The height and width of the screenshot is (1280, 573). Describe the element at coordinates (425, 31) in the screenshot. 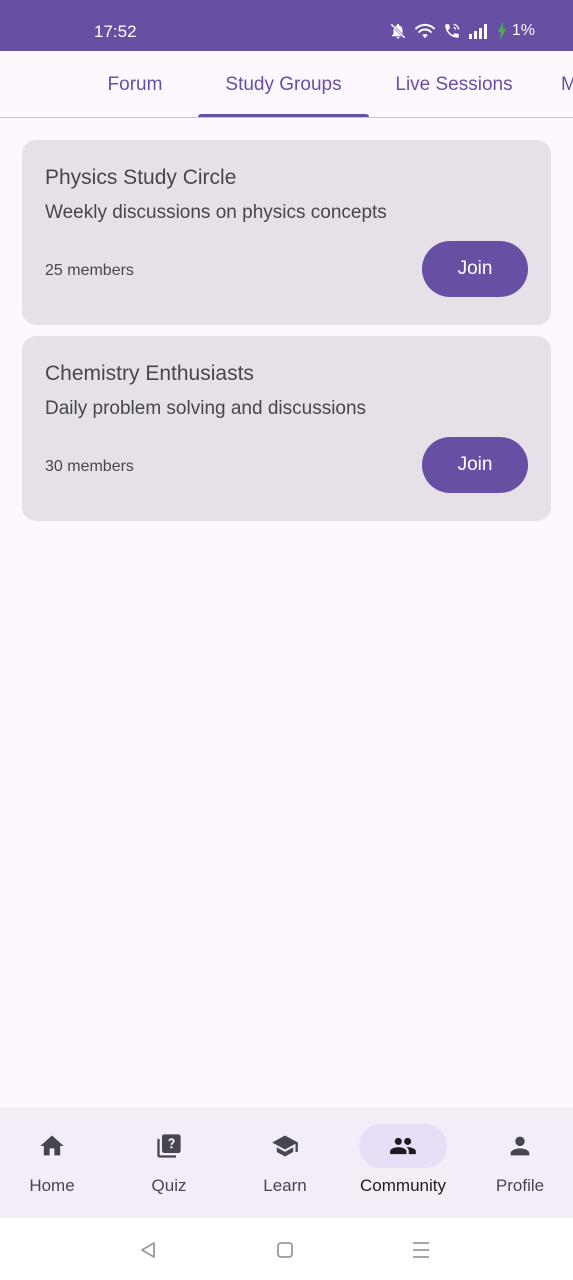

I see `wifi-icon` at that location.